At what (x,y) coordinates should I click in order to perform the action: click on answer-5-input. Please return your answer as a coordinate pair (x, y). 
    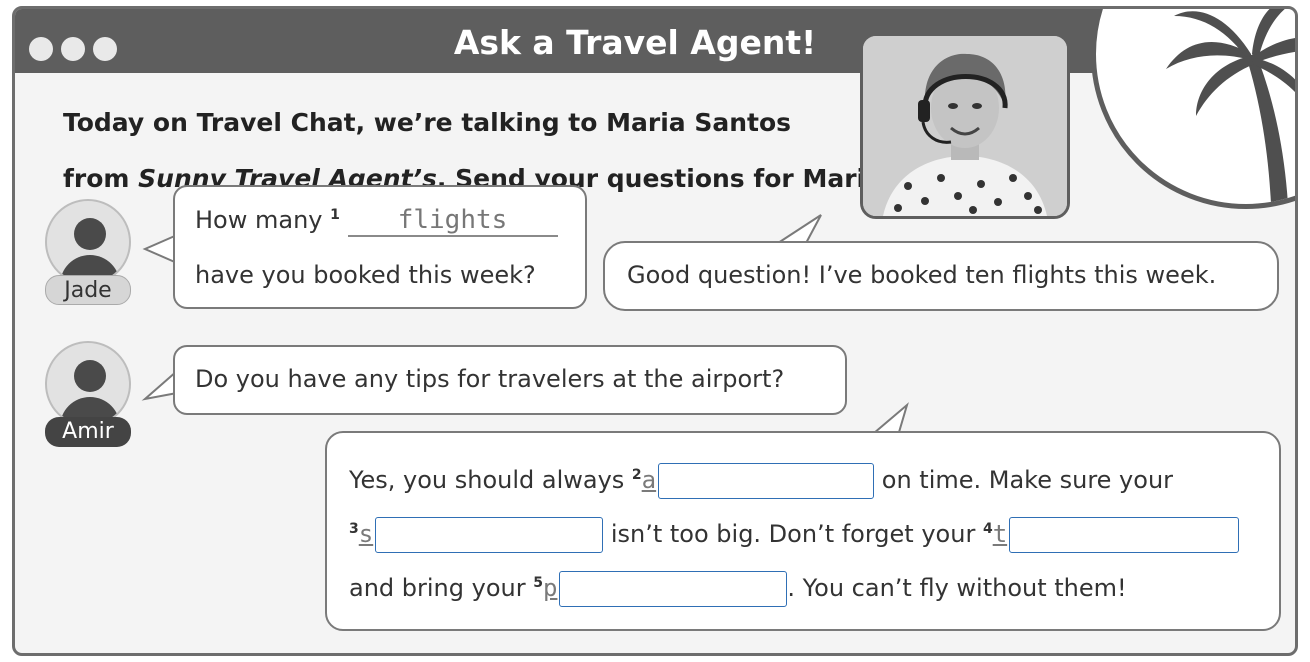
    Looking at the image, I should click on (673, 589).